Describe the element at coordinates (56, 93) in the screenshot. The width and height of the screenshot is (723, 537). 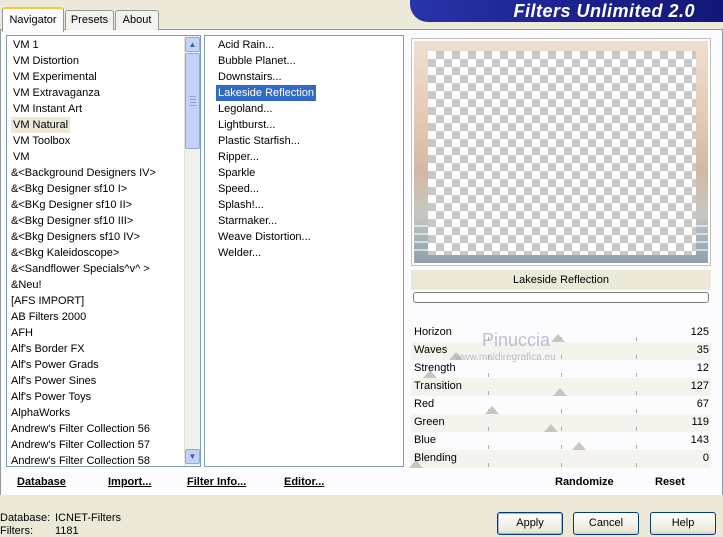
I see `category-item: VM Extravaganza` at that location.